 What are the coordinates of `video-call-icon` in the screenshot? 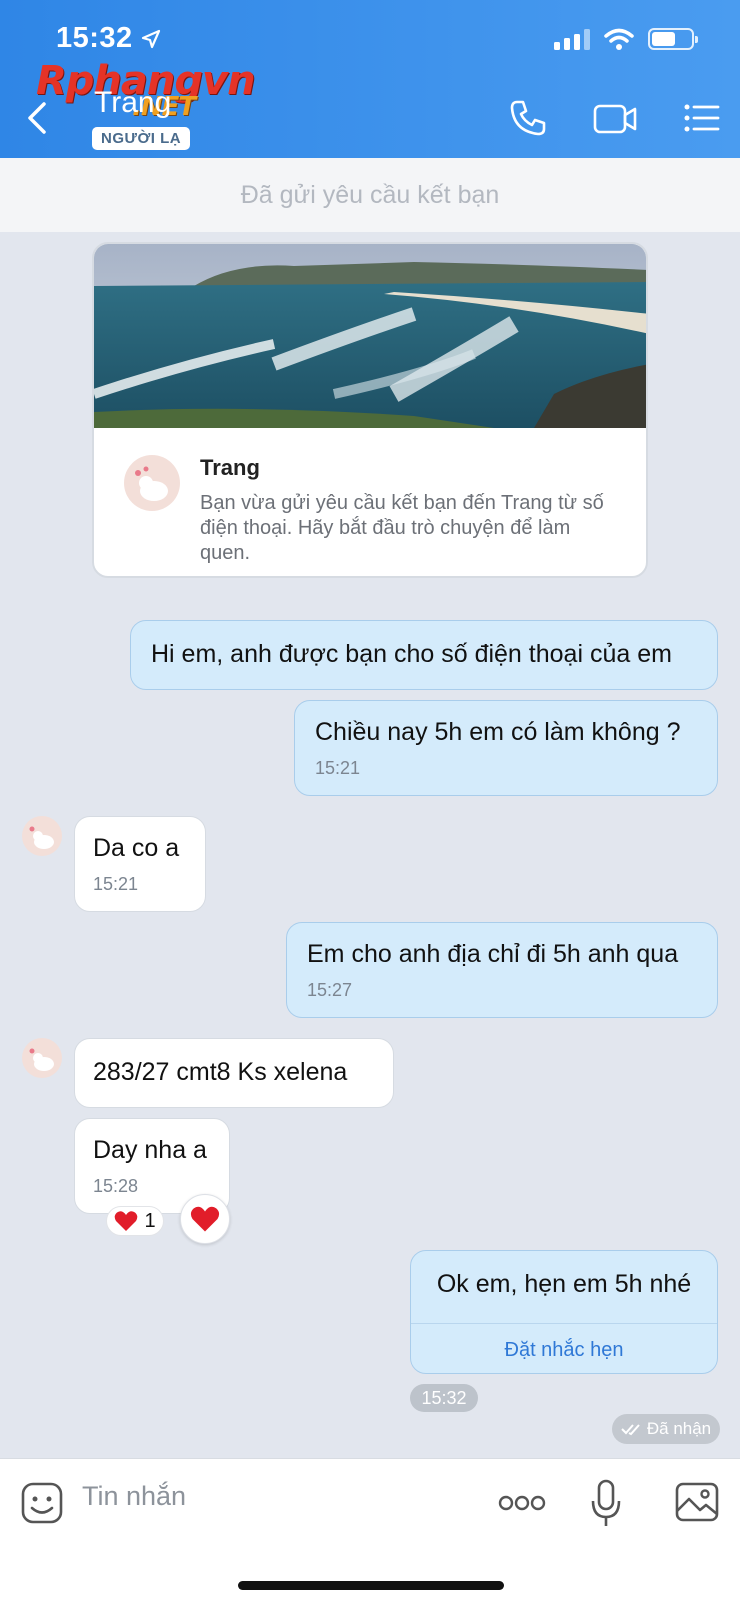 It's located at (615, 118).